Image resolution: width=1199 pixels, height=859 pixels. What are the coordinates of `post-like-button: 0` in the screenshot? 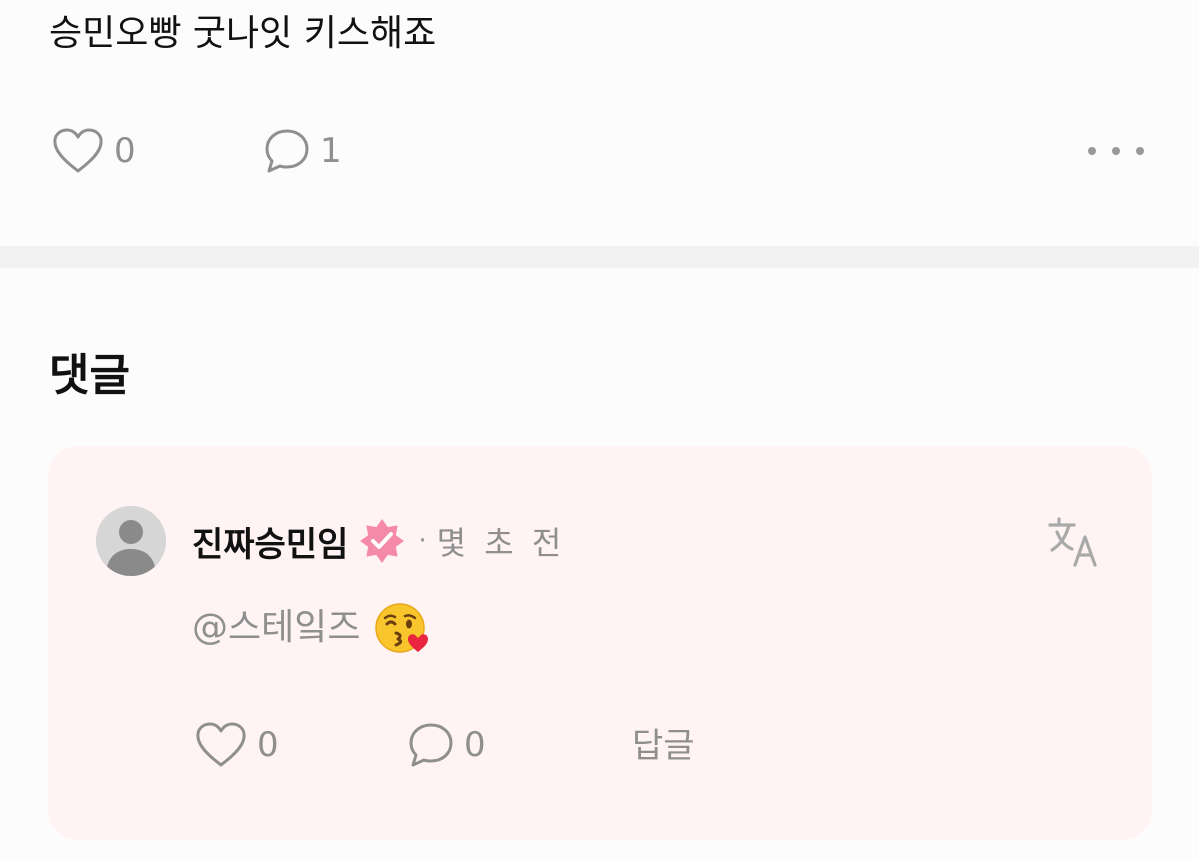 It's located at (94, 151).